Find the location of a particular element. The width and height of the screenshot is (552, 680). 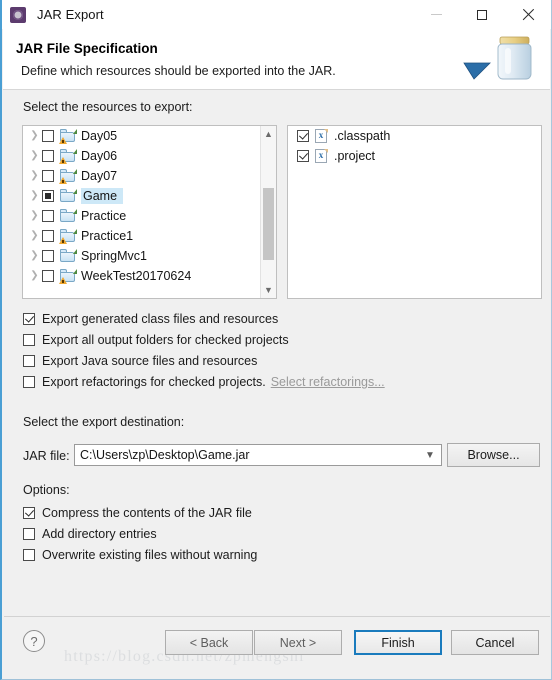

destination-label: Select the export destination: is located at coordinates (104, 422).